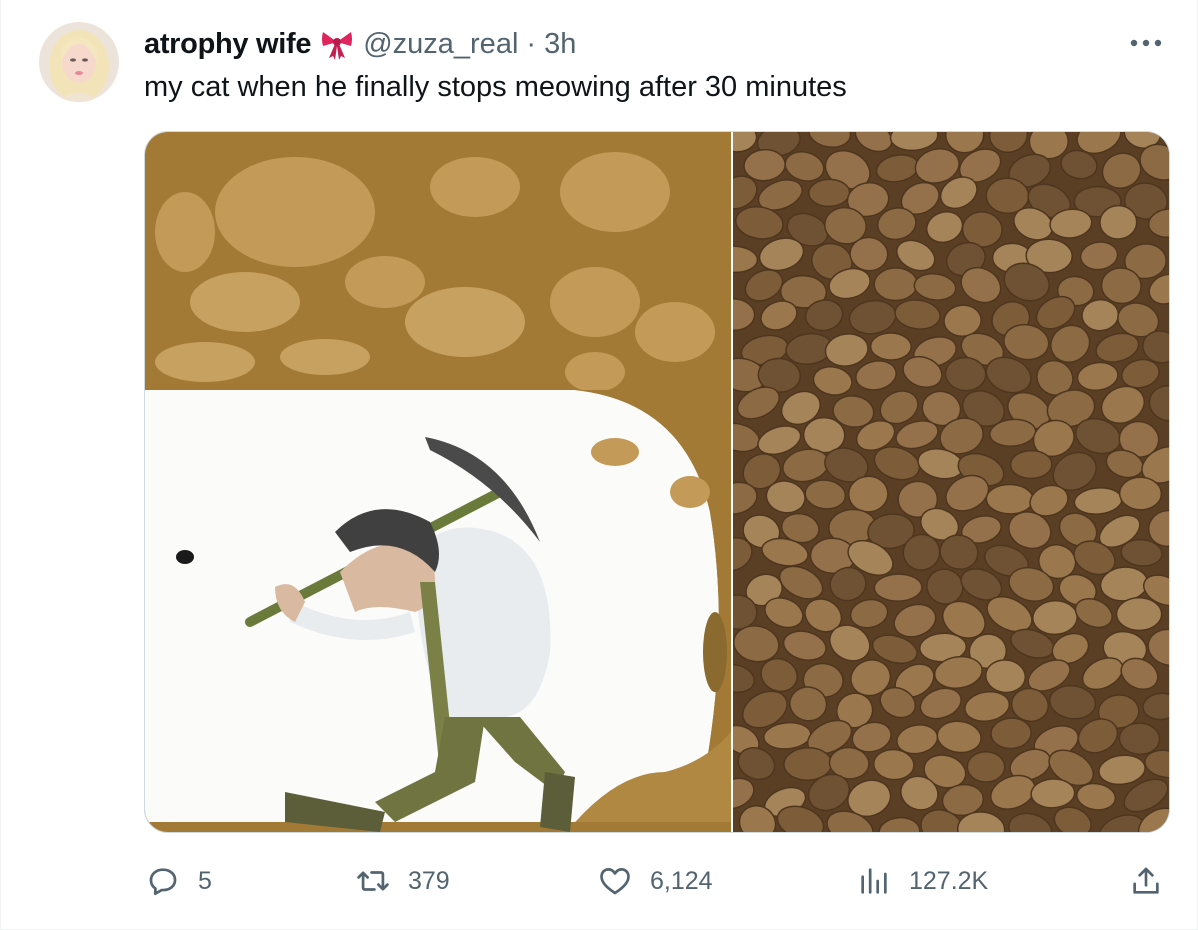  What do you see at coordinates (228, 44) in the screenshot?
I see `display-name: atrophy wife` at bounding box center [228, 44].